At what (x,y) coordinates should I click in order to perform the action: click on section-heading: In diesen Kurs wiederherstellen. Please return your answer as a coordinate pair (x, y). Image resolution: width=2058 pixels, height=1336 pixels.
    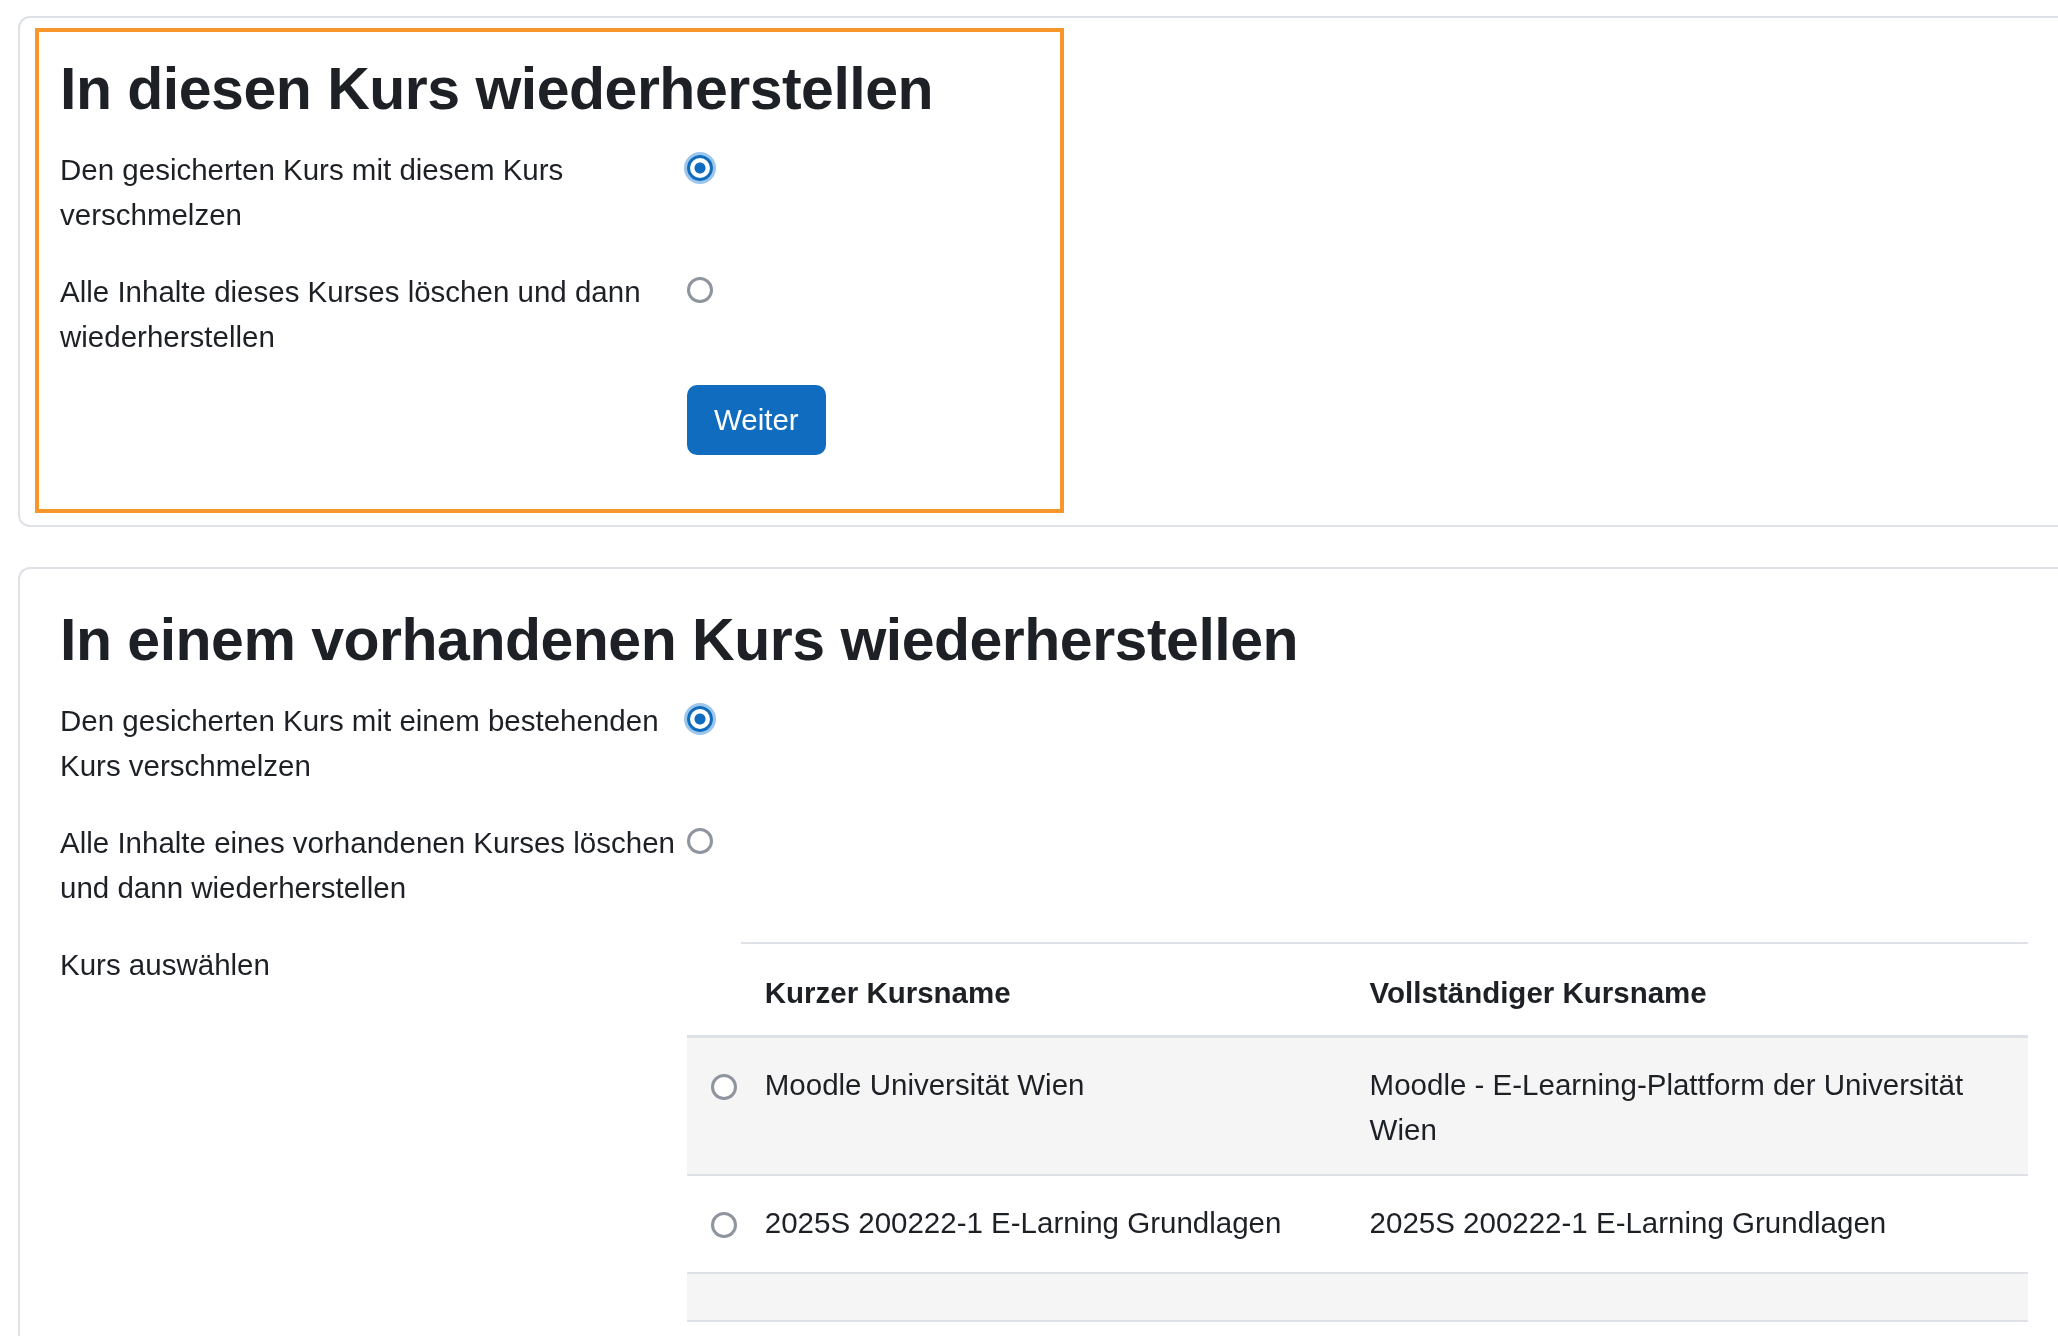
    Looking at the image, I should click on (497, 89).